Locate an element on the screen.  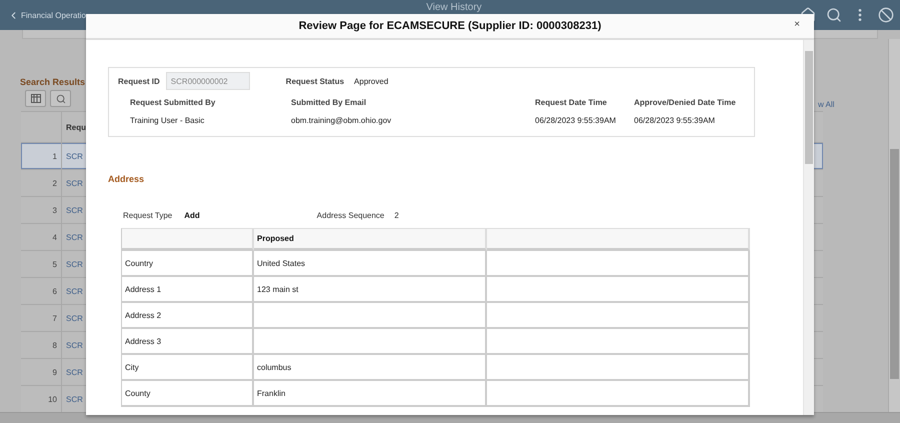
field-value: Approved is located at coordinates (371, 81).